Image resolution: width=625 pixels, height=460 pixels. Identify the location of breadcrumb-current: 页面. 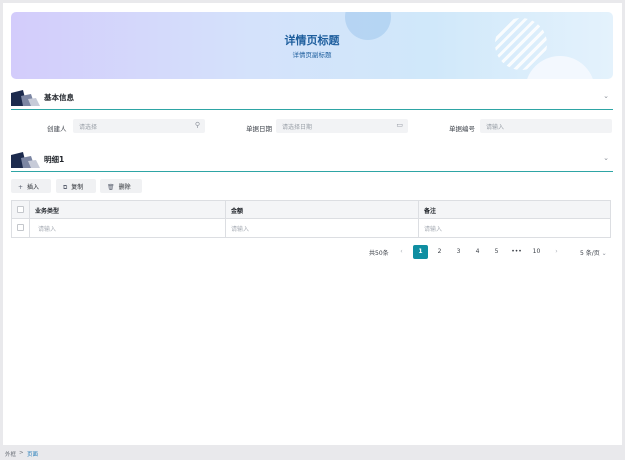
(33, 455).